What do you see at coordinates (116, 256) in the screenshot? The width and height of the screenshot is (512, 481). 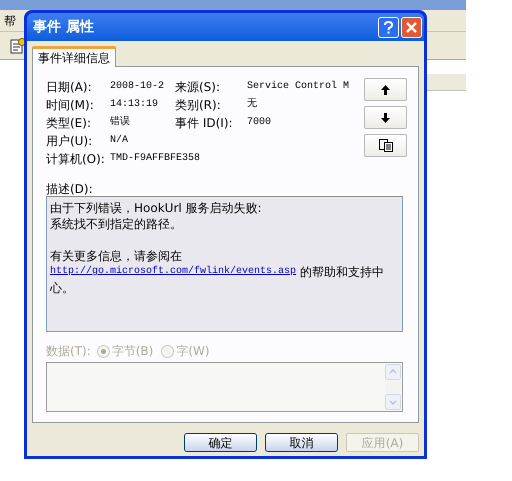 I see `description-text: 有关更多信息，请参阅在` at bounding box center [116, 256].